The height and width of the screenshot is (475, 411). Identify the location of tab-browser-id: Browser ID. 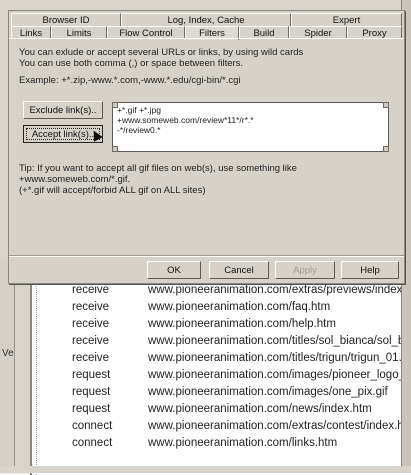
(66, 19).